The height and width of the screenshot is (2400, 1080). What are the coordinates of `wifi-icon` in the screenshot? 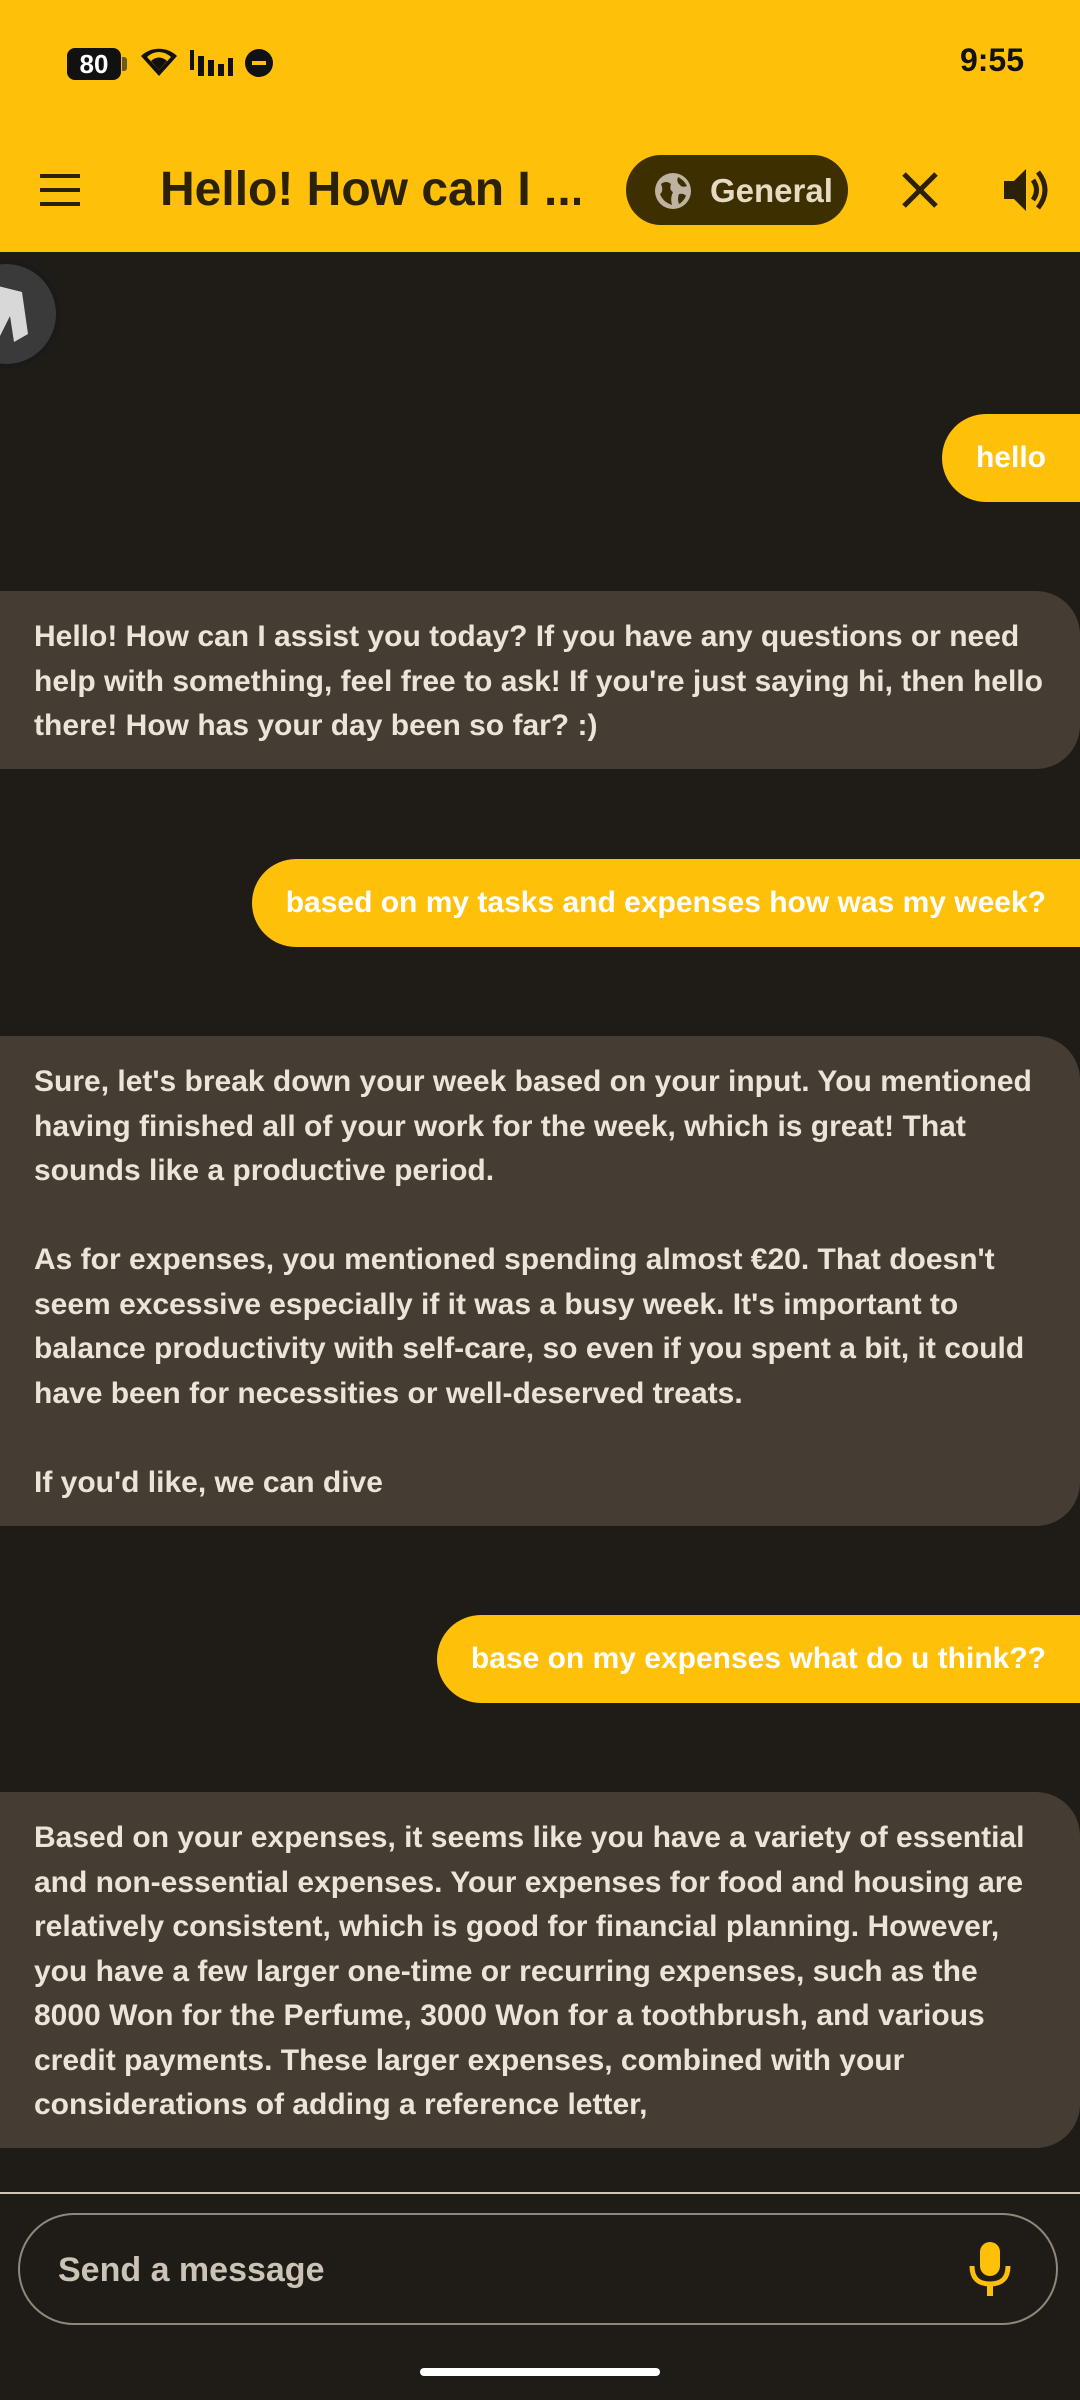 It's located at (159, 62).